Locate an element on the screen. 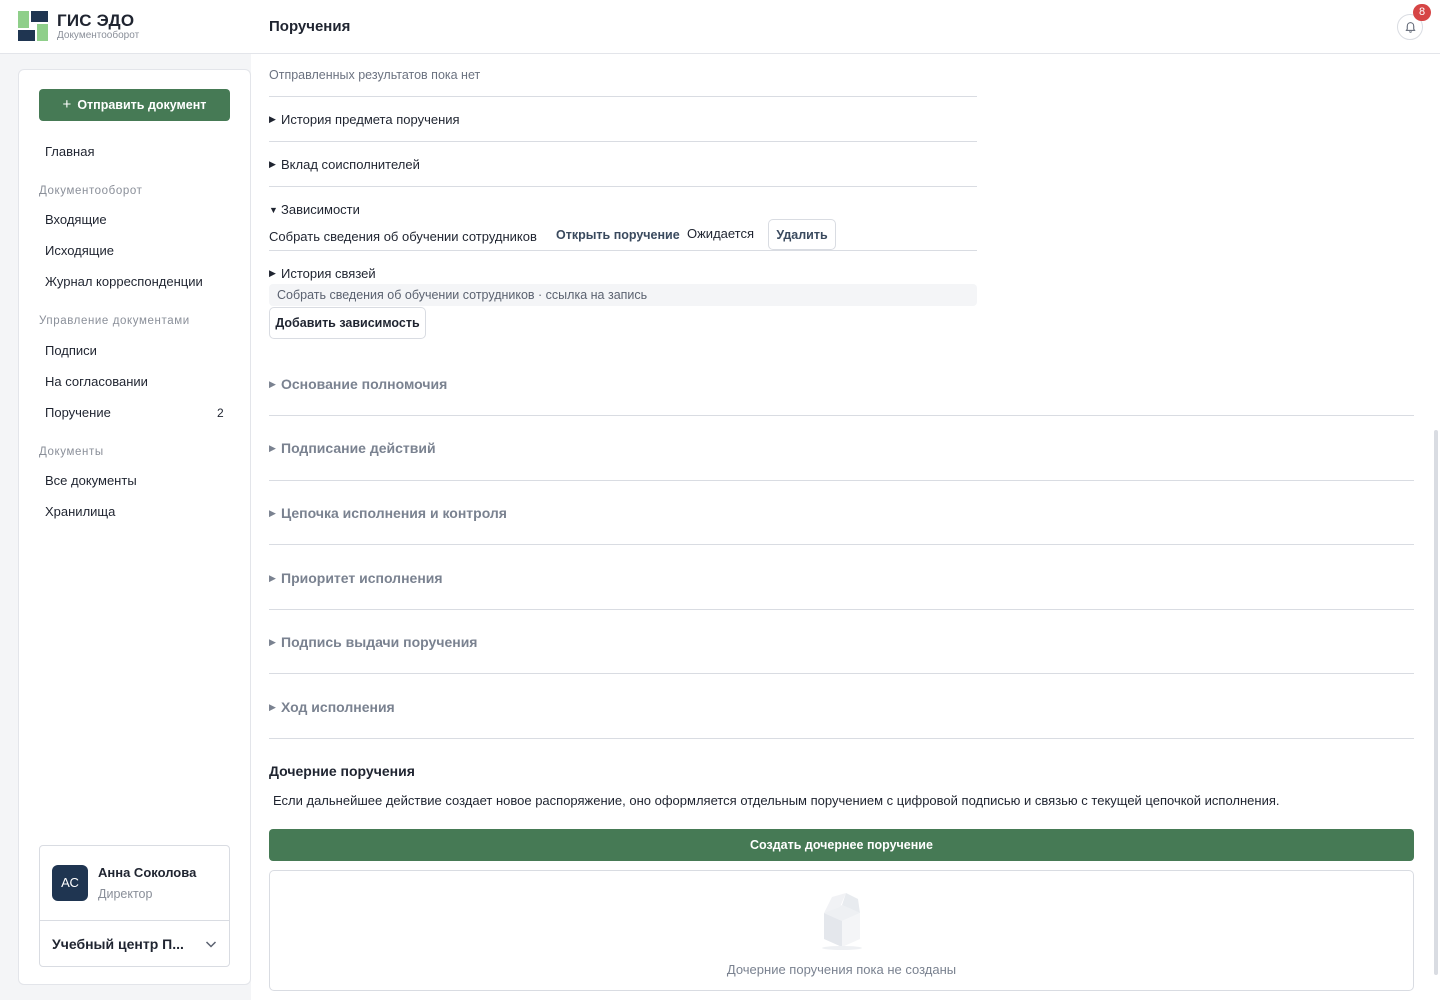 Image resolution: width=1440 pixels, height=1000 pixels. co-executors-toggle: ▶ Вклад соисполнителей is located at coordinates (344, 164).